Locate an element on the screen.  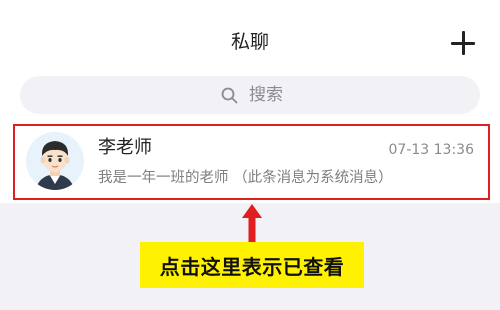
annotation-callout: 点击这里表示已查看 is located at coordinates (252, 265).